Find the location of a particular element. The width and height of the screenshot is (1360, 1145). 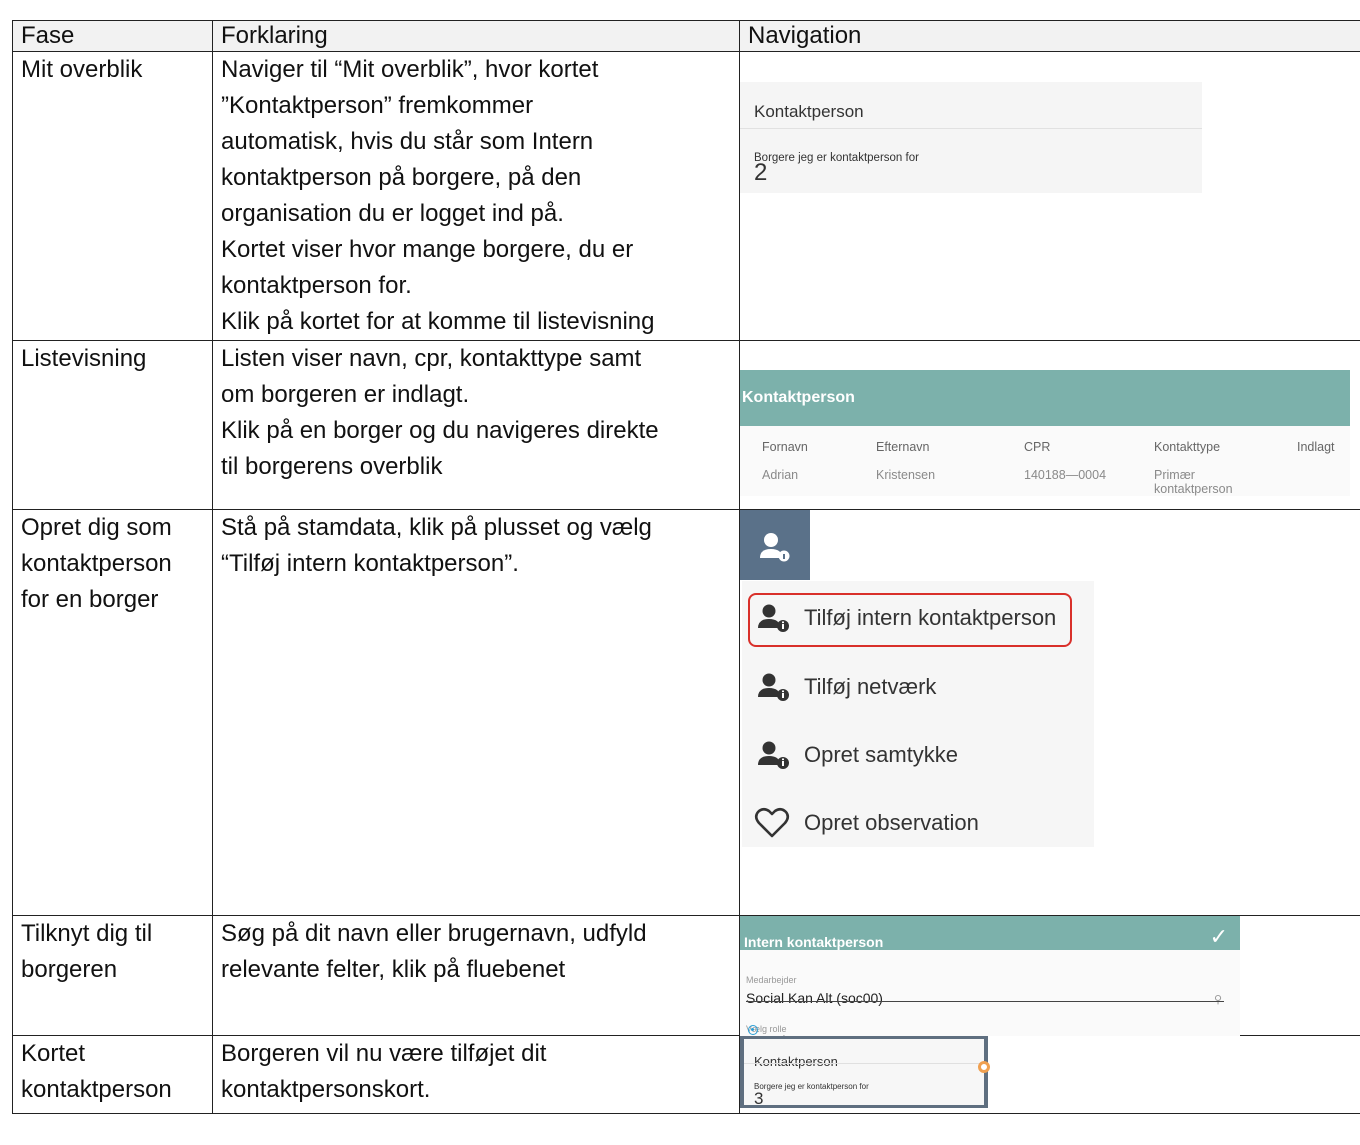

menu-item-add-intern-contact: Tilføj intern kontaktperson is located at coordinates (905, 618).